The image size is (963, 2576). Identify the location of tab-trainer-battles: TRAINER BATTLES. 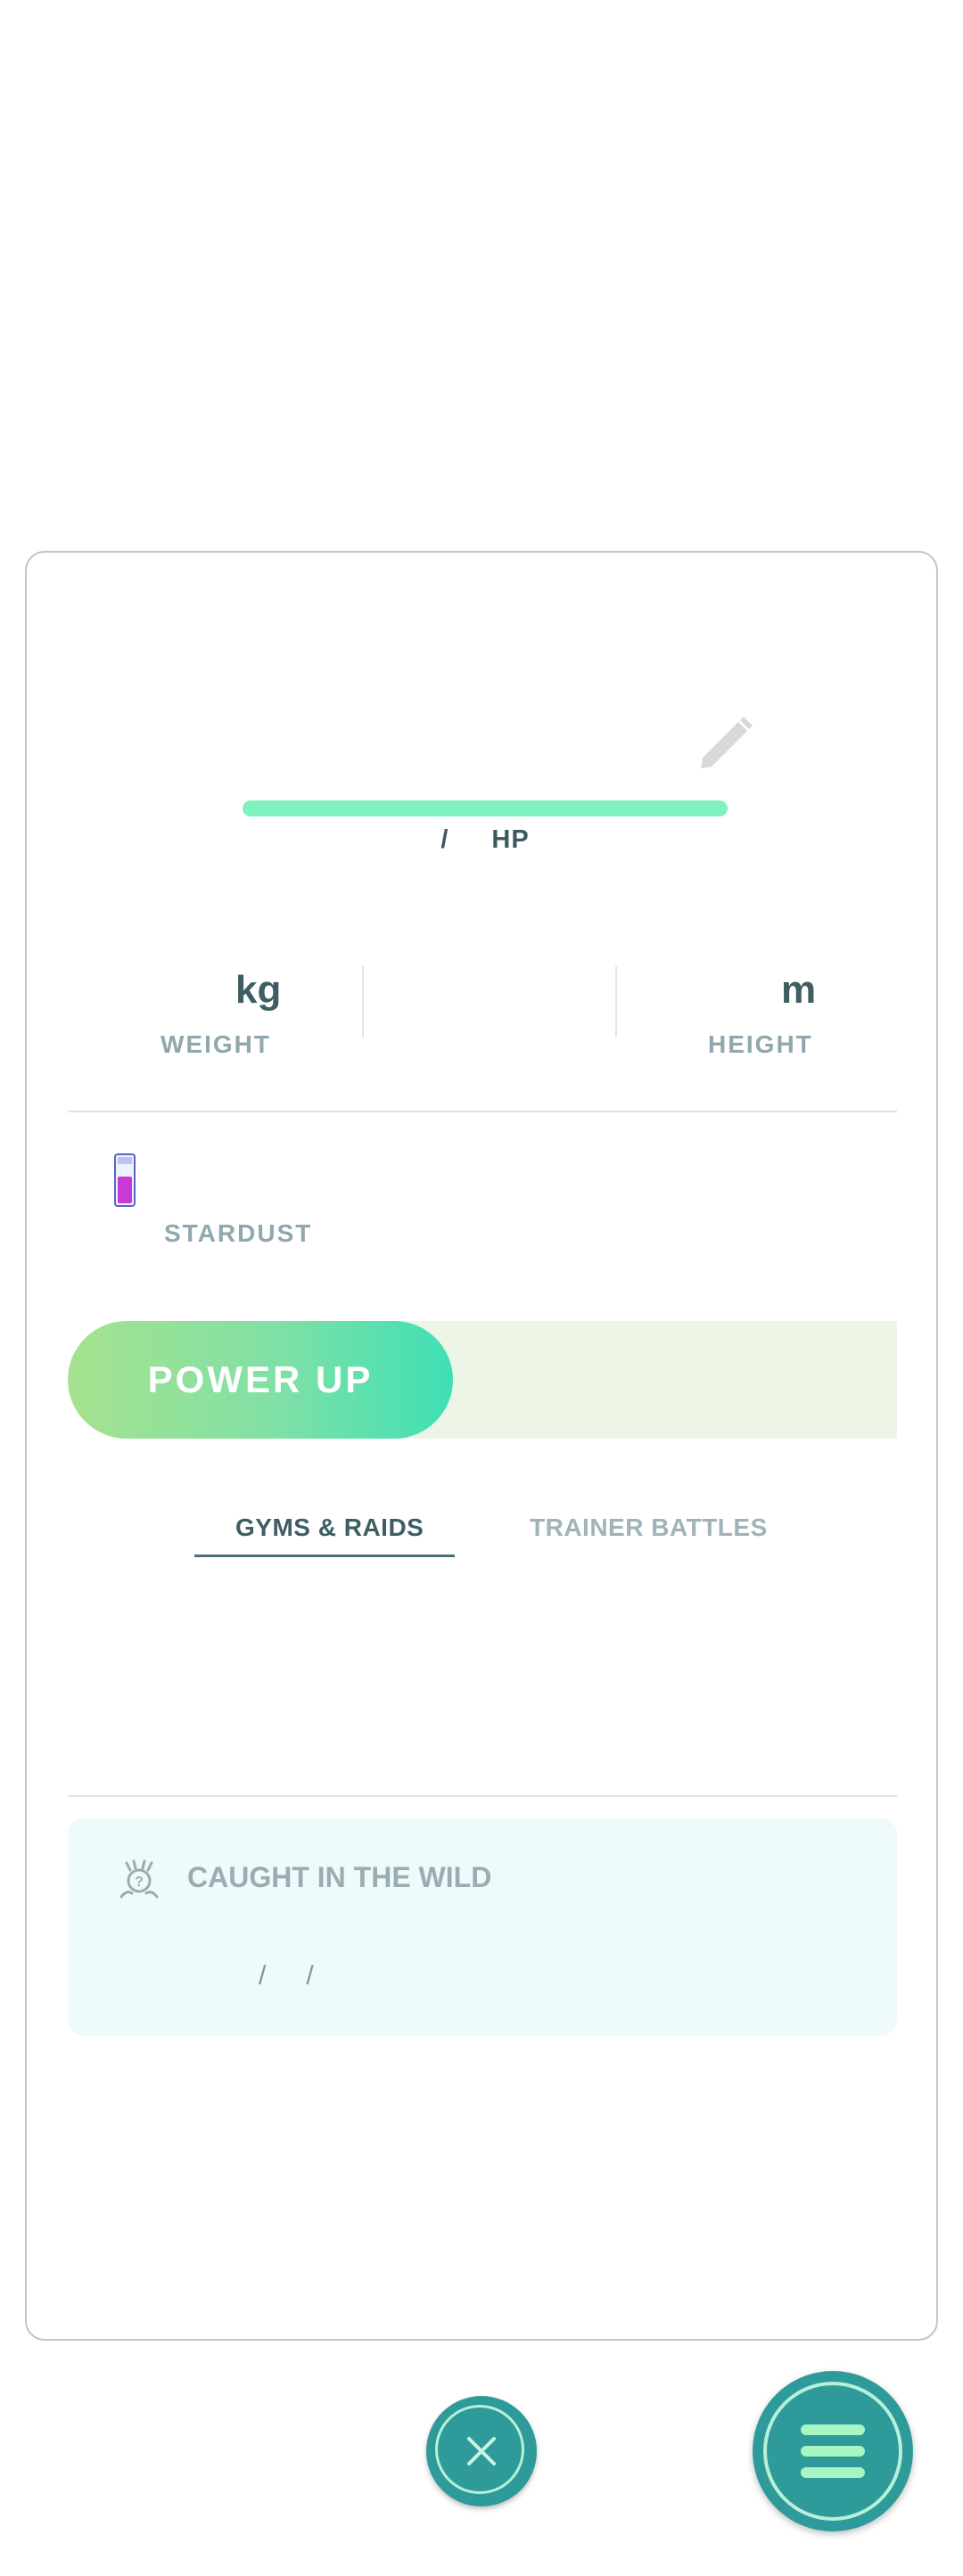
(649, 1528).